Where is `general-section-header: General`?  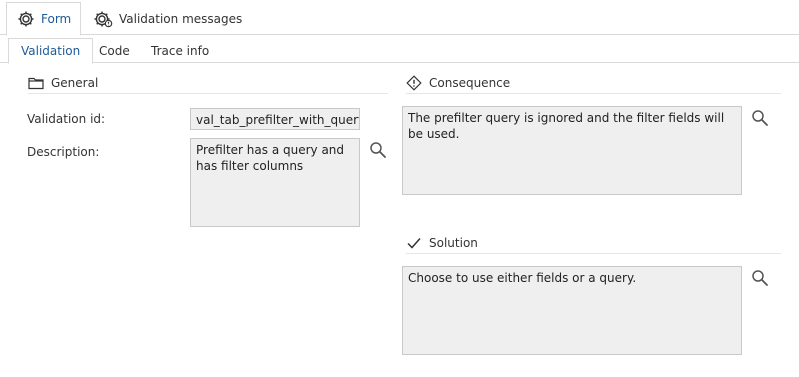 general-section-header: General is located at coordinates (208, 83).